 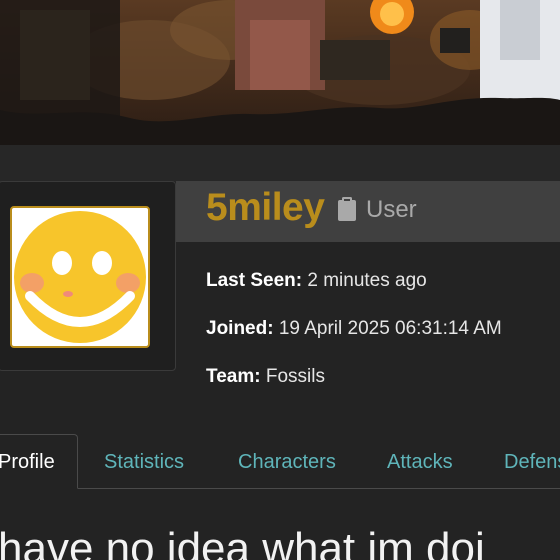 I want to click on tab-statistics: Statistics, so click(x=144, y=462).